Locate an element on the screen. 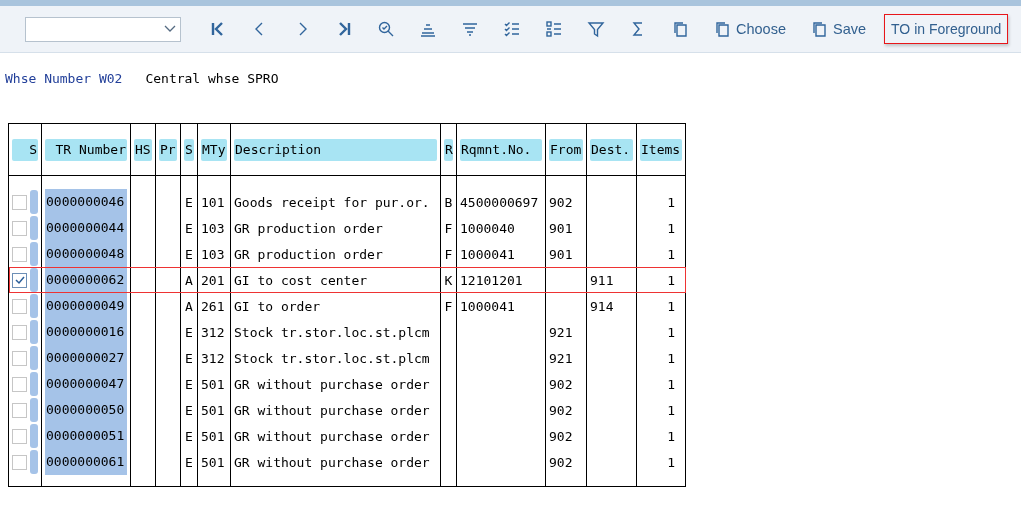 Image resolution: width=1021 pixels, height=526 pixels. table-row: 0000000061 E 501 GR without purchase order 902 1 is located at coordinates (347, 462).